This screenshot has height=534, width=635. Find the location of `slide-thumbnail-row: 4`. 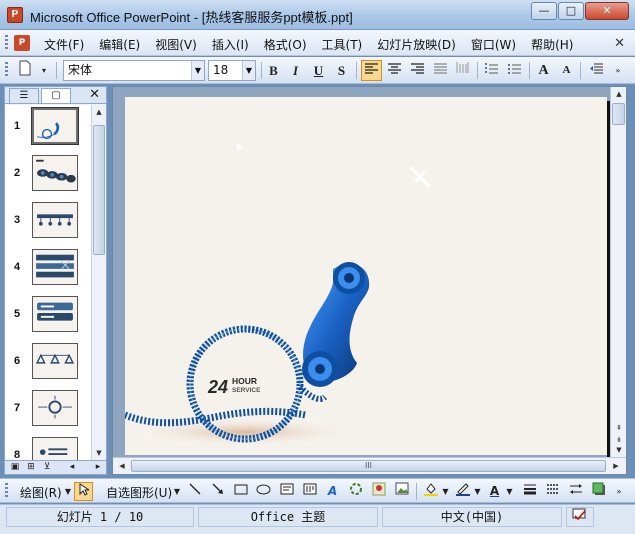

slide-thumbnail-row: 4 is located at coordinates (48, 269).